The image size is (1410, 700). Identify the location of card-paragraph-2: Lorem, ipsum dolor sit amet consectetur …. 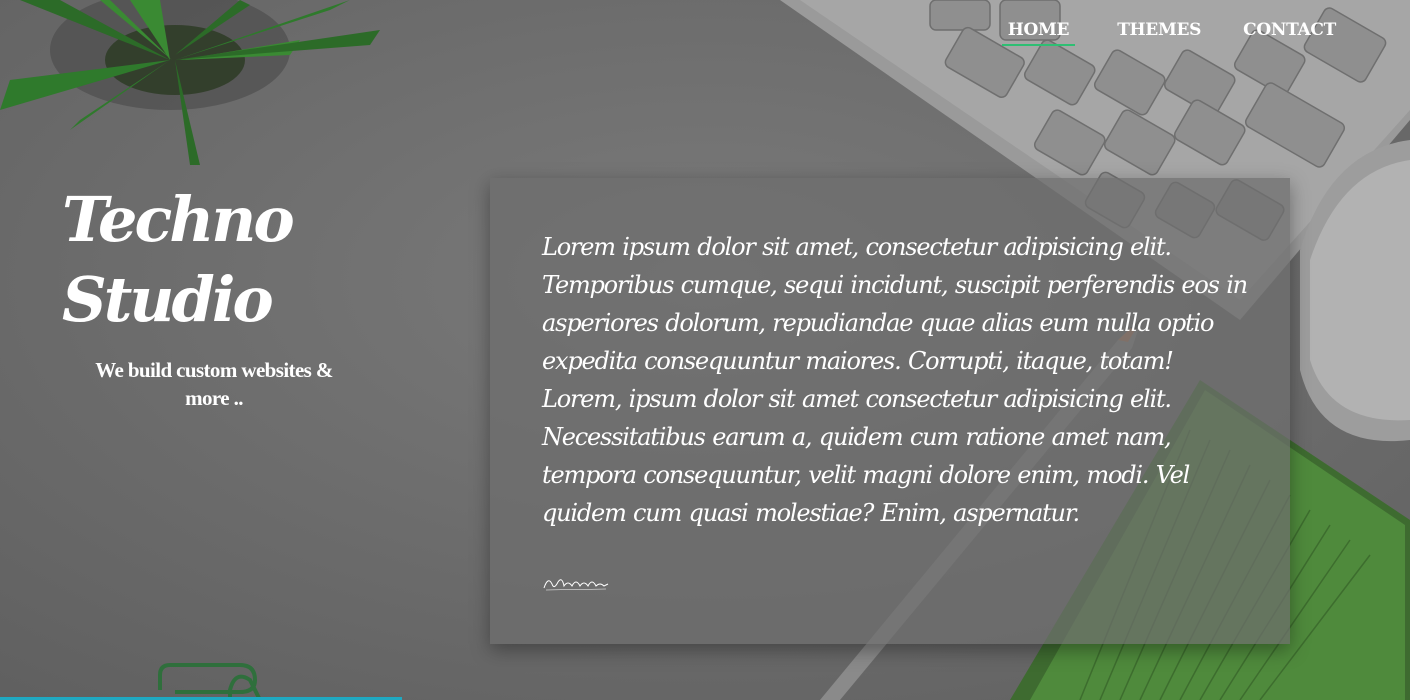
(866, 456).